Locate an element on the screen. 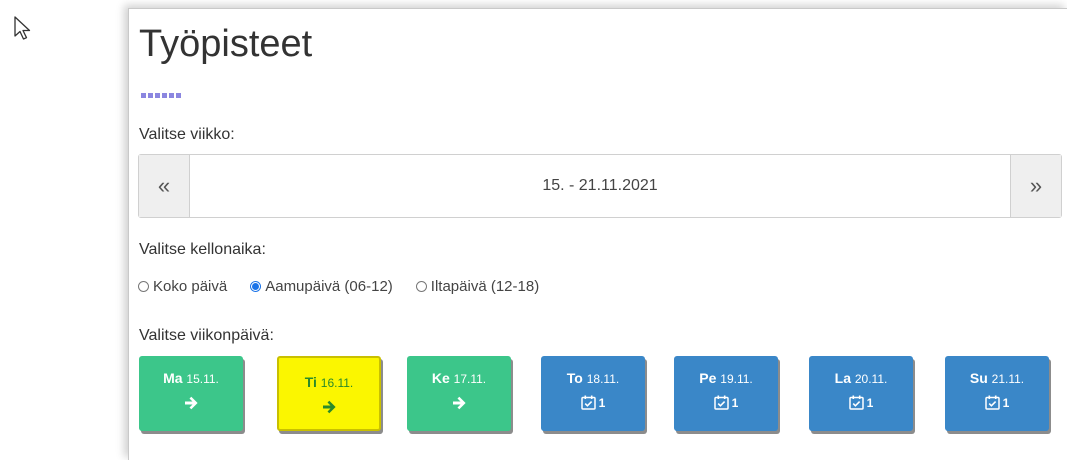 The image size is (1067, 460). radio-full-day is located at coordinates (143, 286).